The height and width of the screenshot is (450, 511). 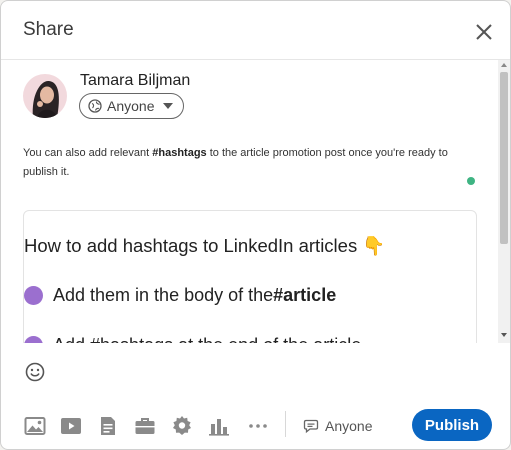 What do you see at coordinates (255, 30) in the screenshot?
I see `dialog-header: Share` at bounding box center [255, 30].